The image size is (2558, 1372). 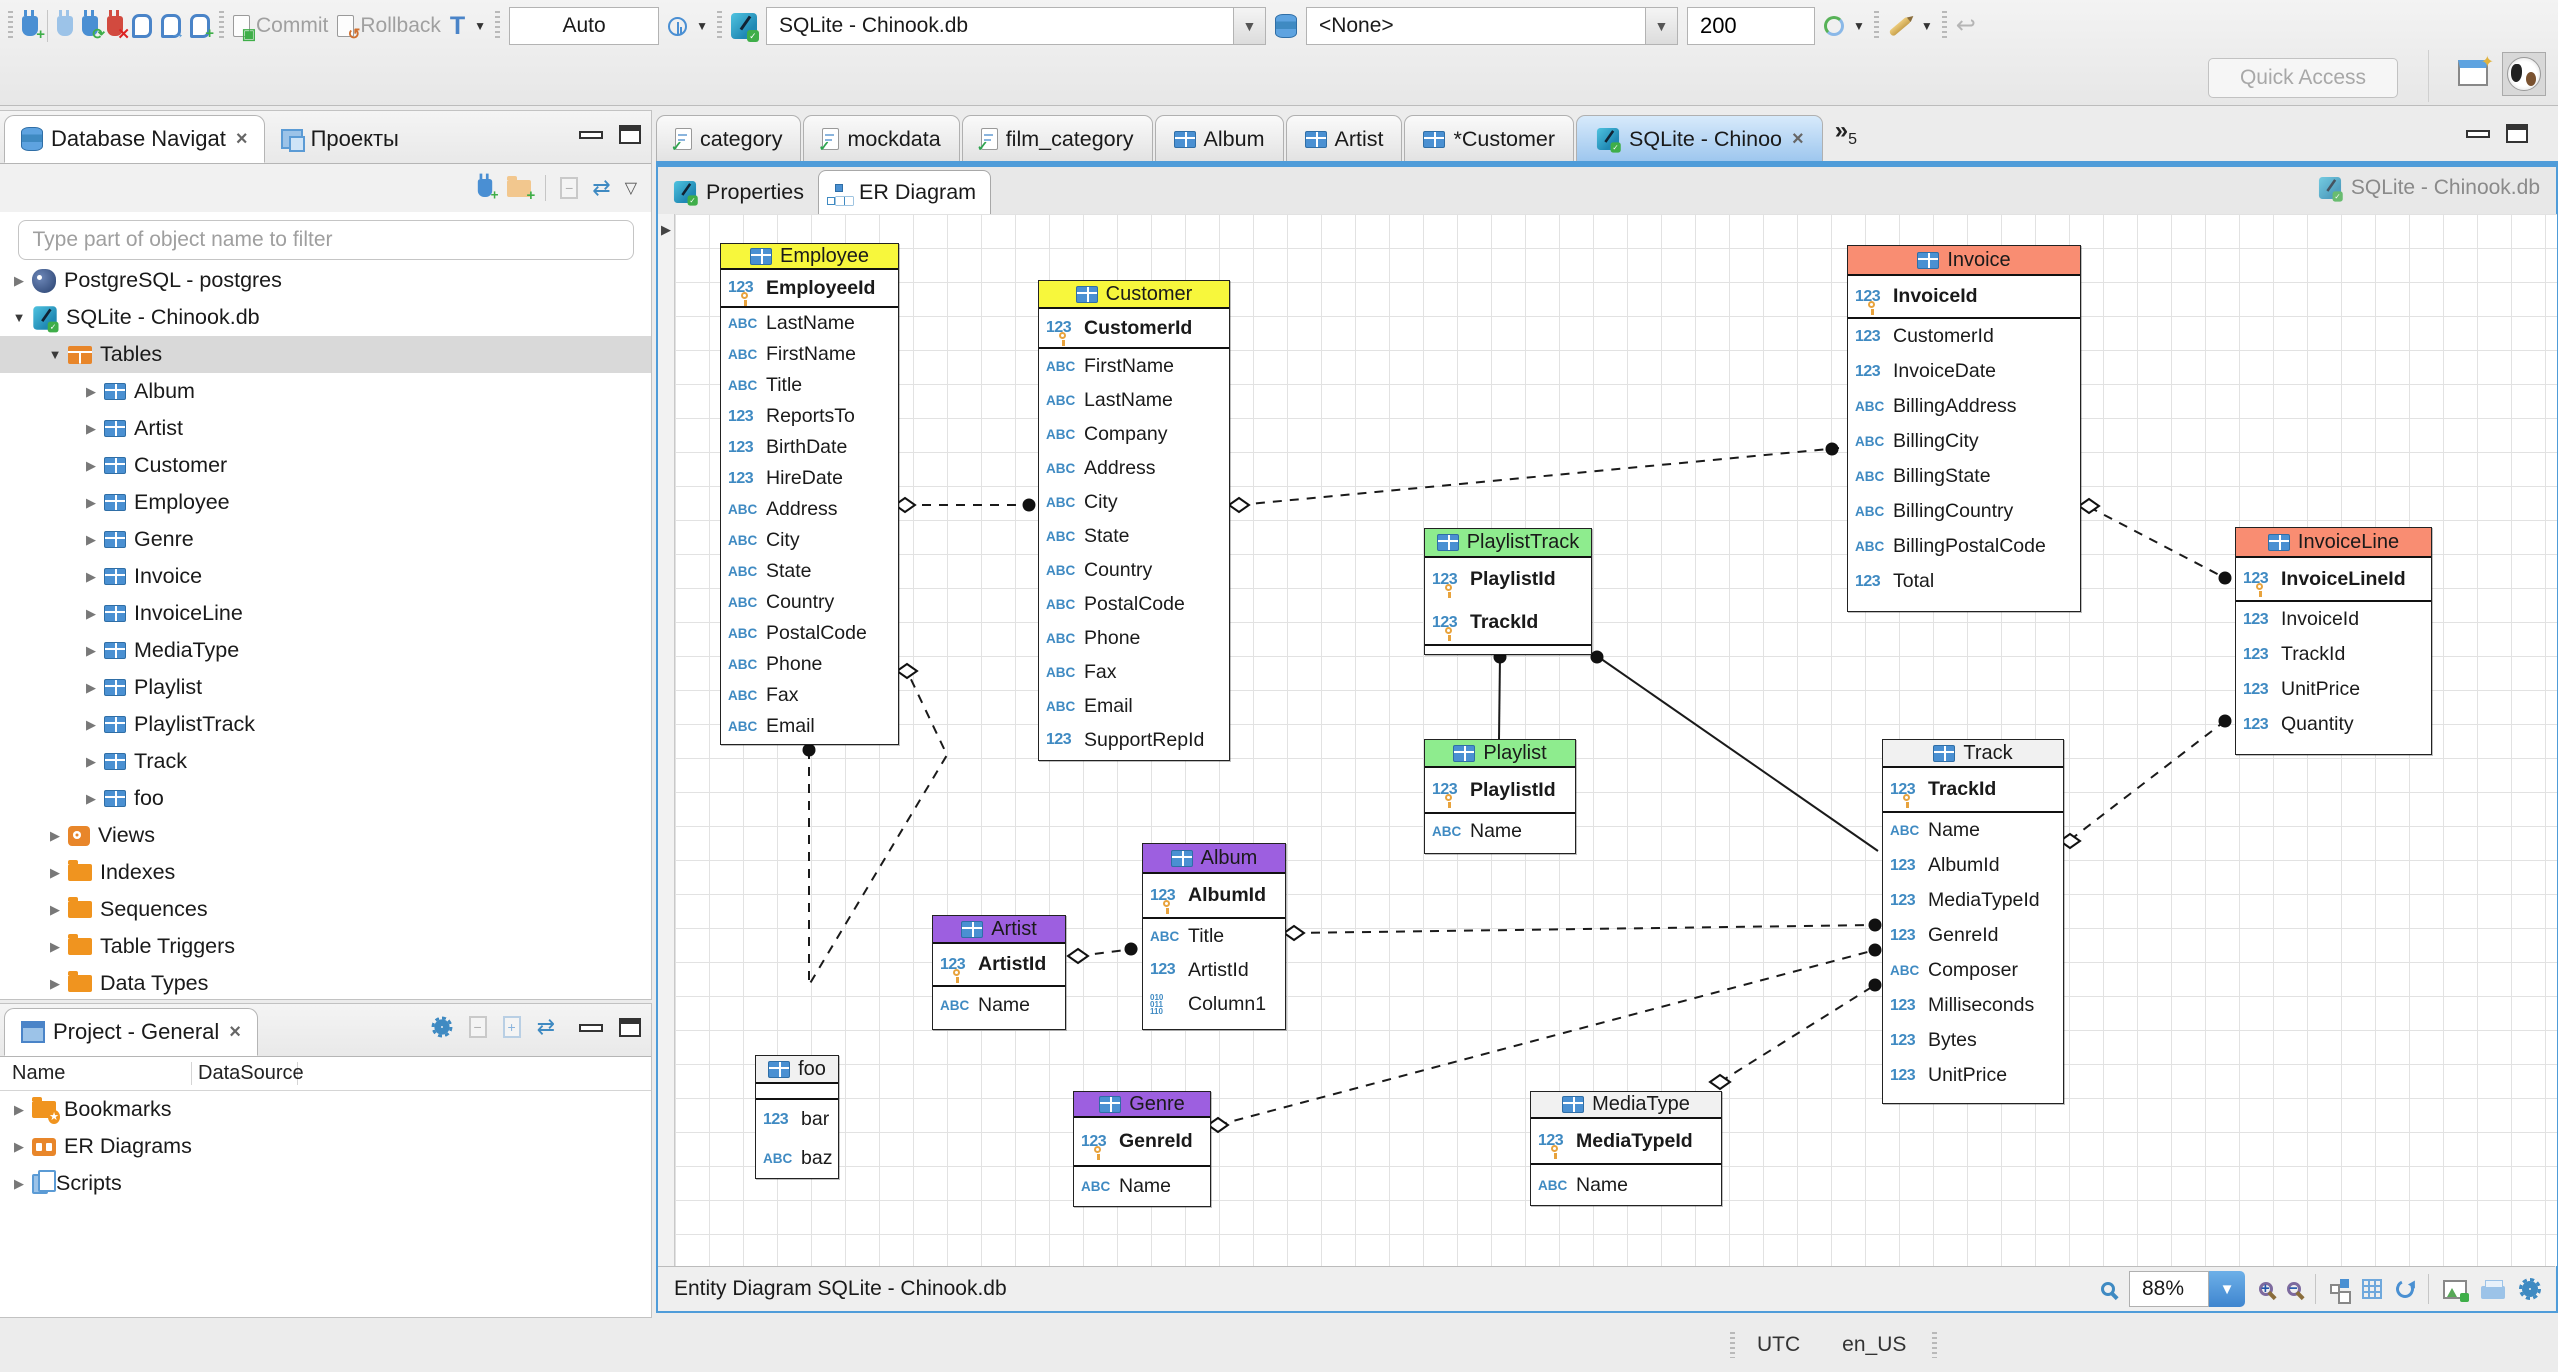 What do you see at coordinates (325, 502) in the screenshot?
I see `tree-item-Employee: ▶ Employee` at bounding box center [325, 502].